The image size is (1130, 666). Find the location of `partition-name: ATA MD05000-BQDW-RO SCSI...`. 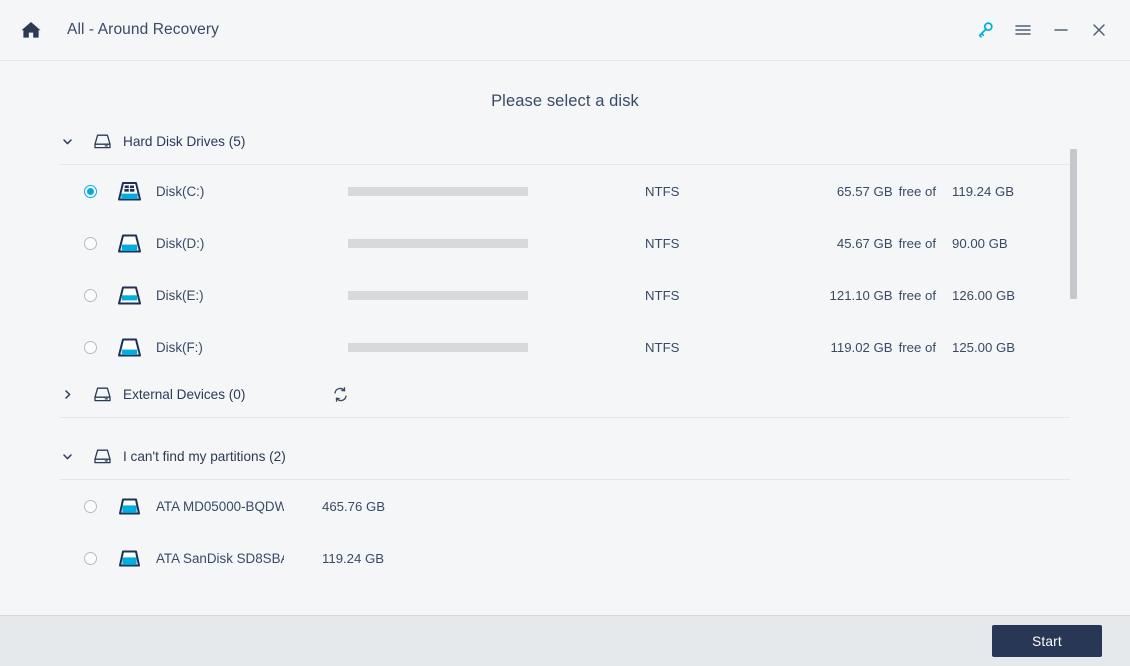

partition-name: ATA MD05000-BQDW-RO SCSI... is located at coordinates (220, 506).